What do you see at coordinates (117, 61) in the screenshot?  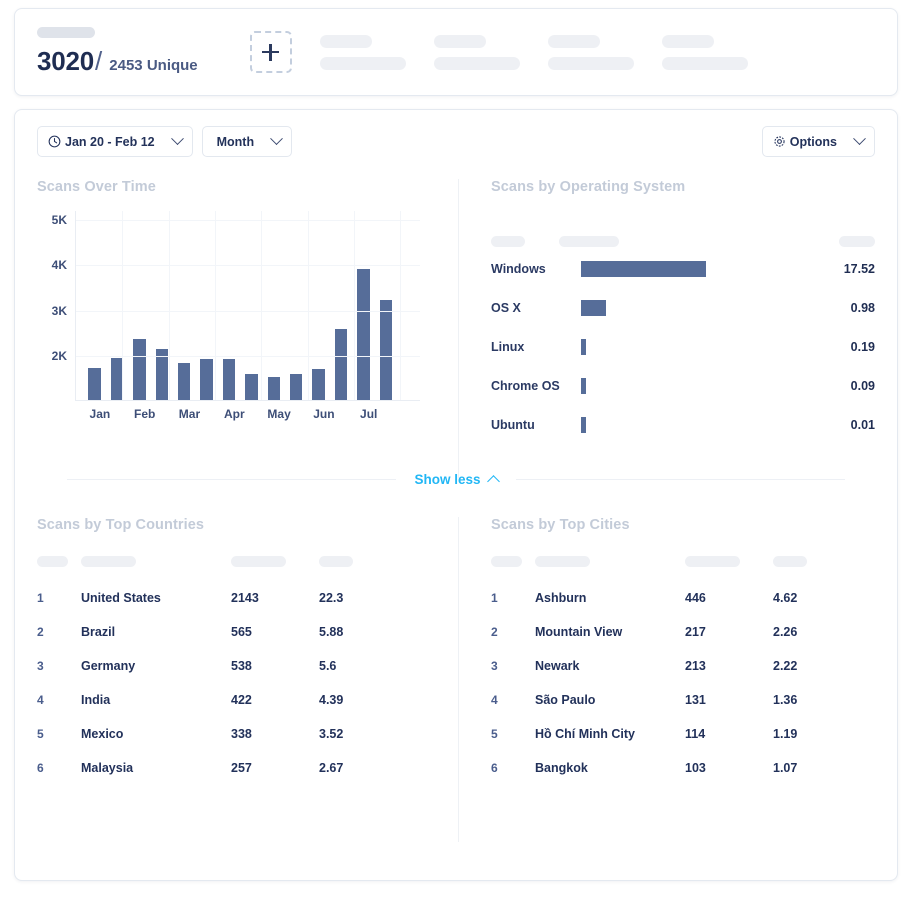 I see `scan-counts: 3020 / 2453 Unique` at bounding box center [117, 61].